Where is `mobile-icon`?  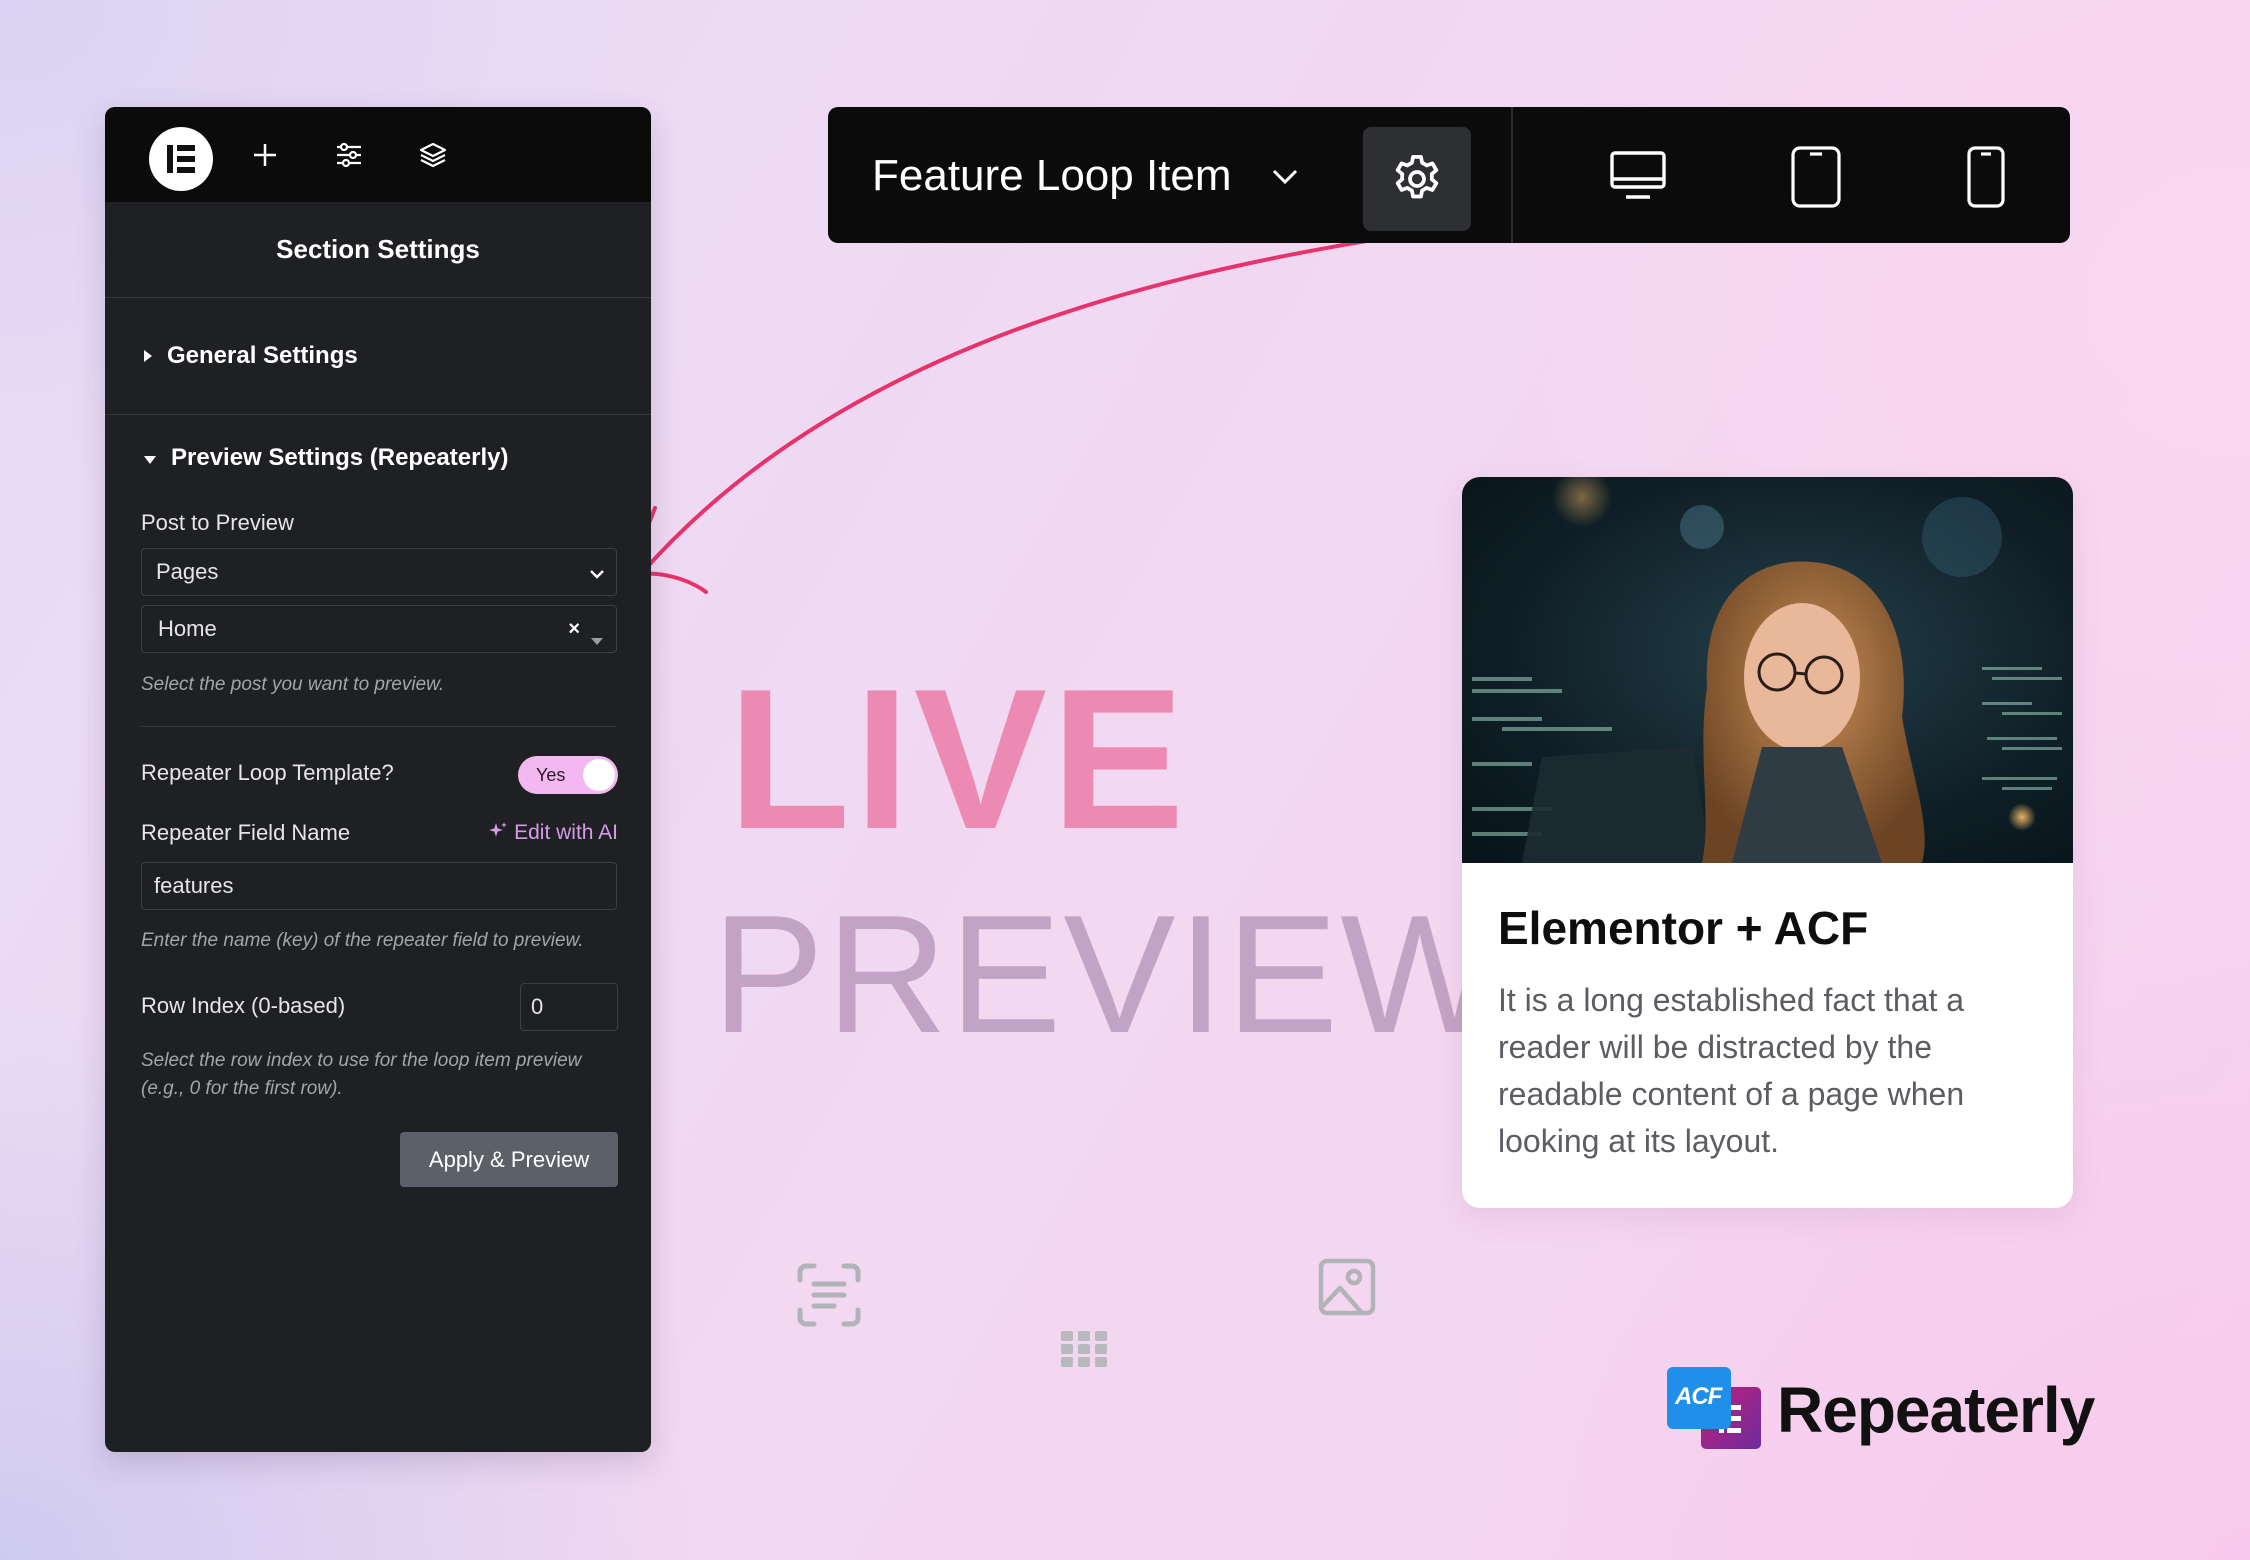
mobile-icon is located at coordinates (1986, 179).